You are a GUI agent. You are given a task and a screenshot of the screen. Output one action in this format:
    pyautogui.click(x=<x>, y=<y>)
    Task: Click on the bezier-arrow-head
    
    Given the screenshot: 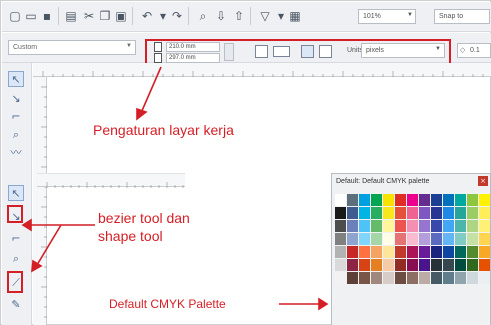 What is the action you would take?
    pyautogui.click(x=26, y=225)
    